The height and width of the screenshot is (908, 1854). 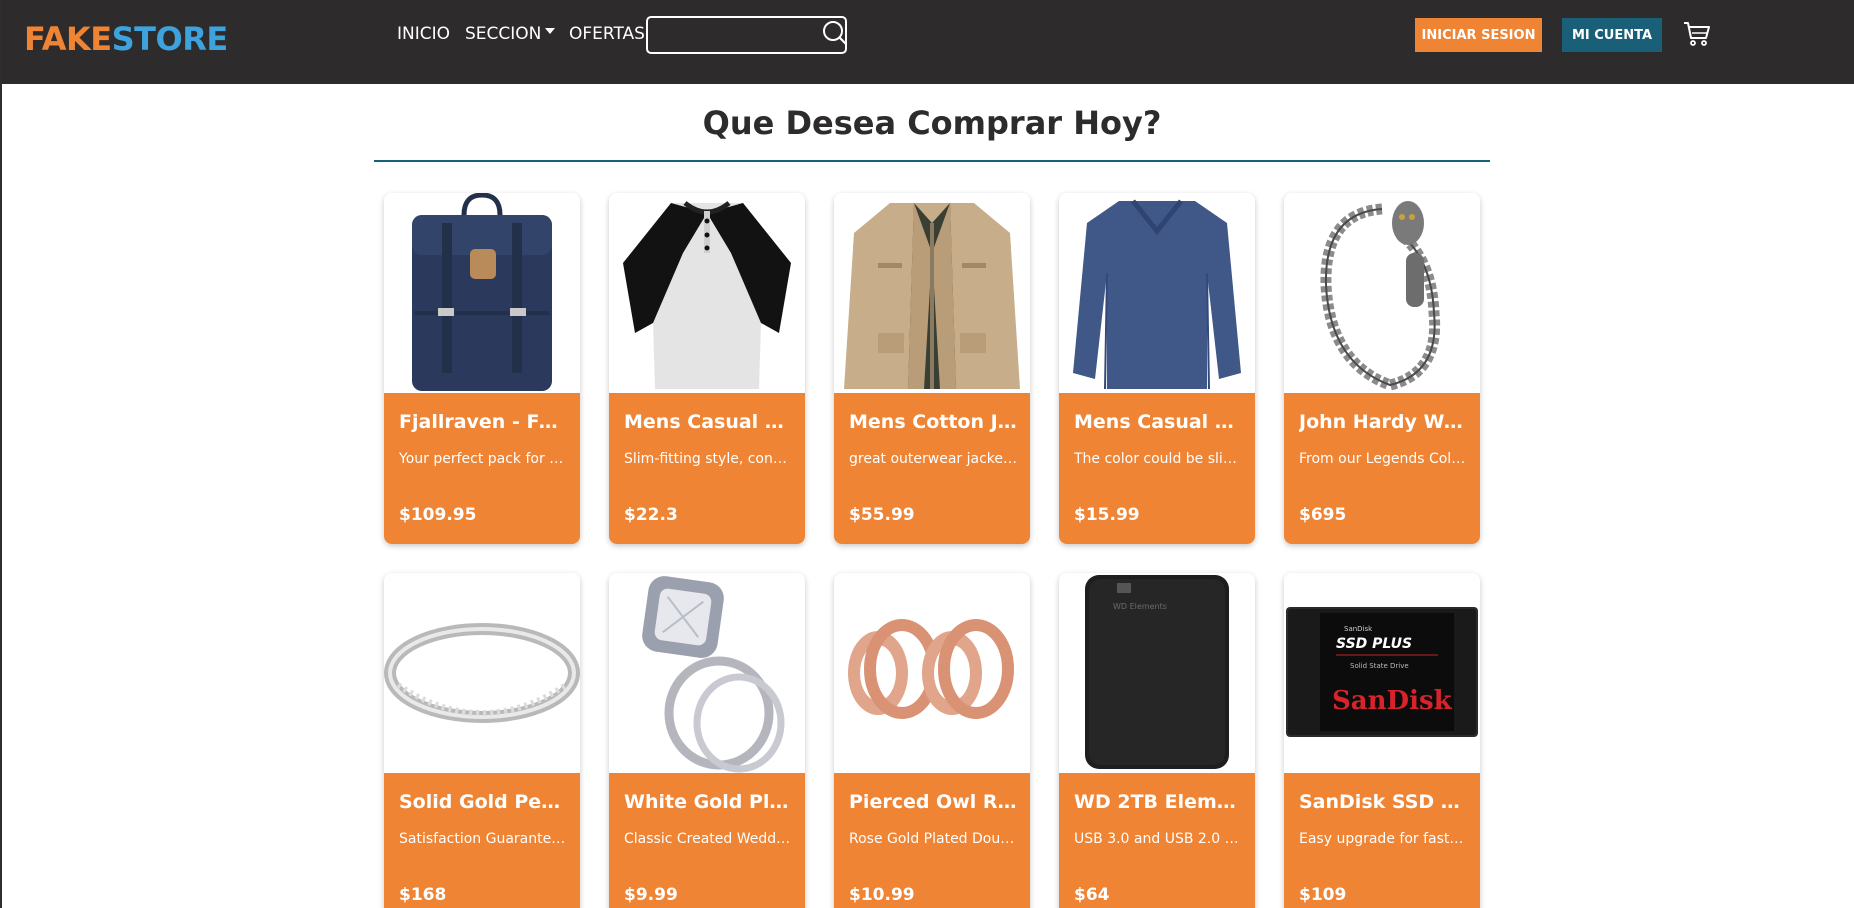 What do you see at coordinates (708, 459) in the screenshot?
I see `product-description: Slim-fitting style, contrast raglan` at bounding box center [708, 459].